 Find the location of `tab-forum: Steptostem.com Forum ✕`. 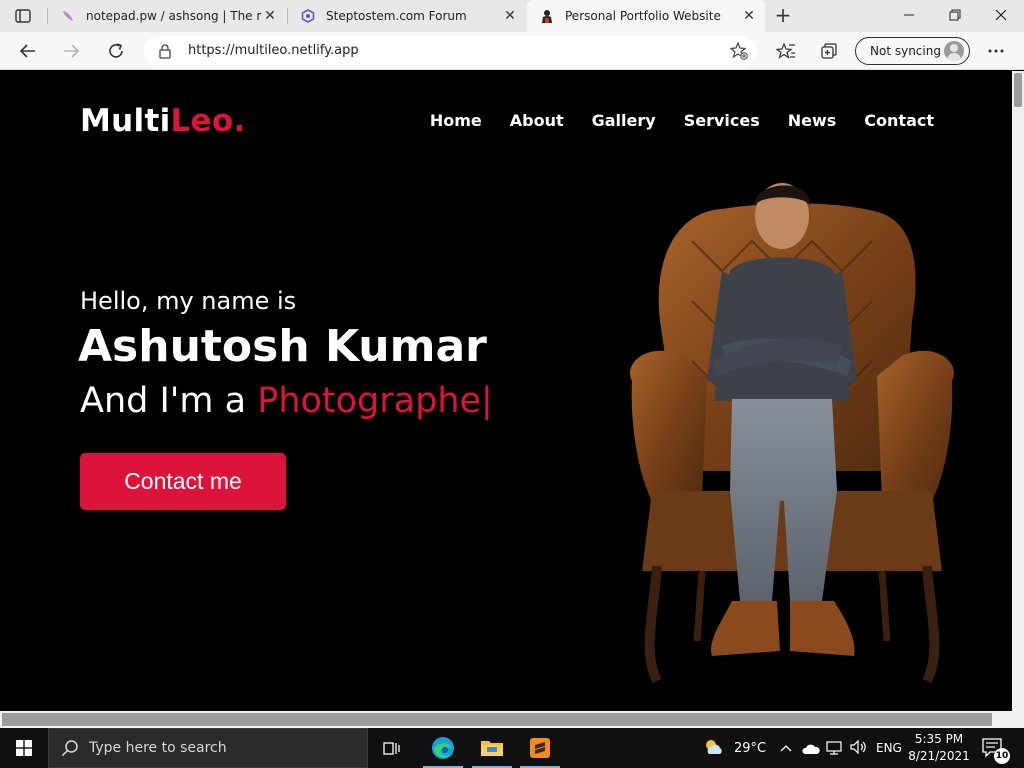

tab-forum: Steptostem.com Forum ✕ is located at coordinates (407, 16).